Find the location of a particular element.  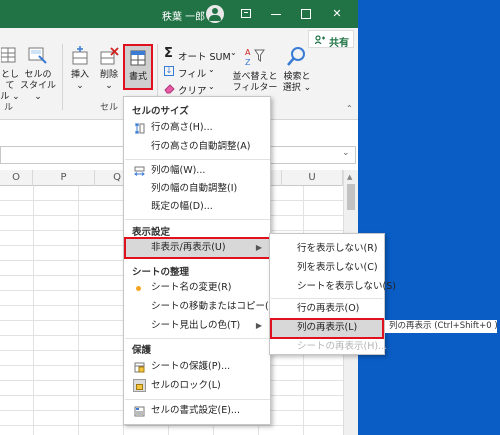

close-button: ✕ is located at coordinates (337, 14).